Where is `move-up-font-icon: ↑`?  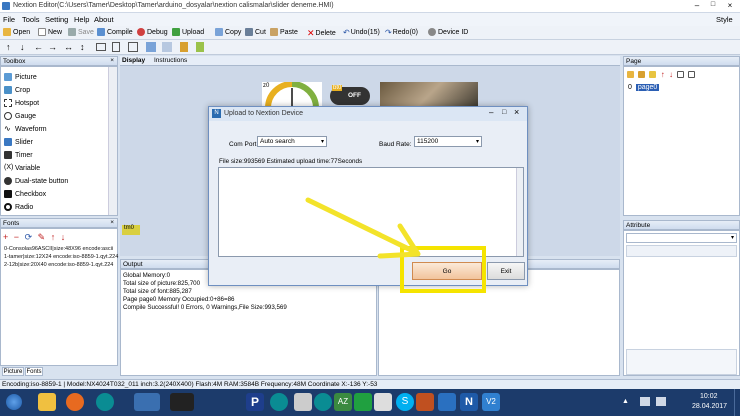
move-up-font-icon: ↑ is located at coordinates (53, 237).